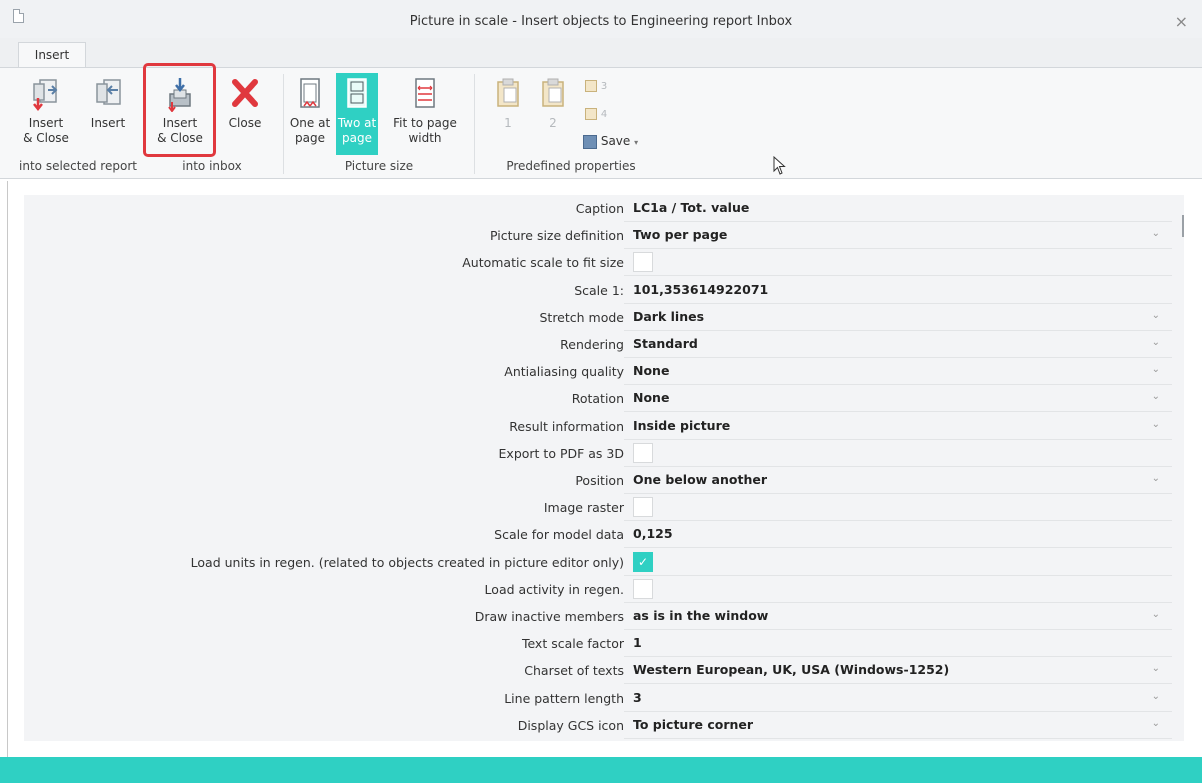 The width and height of the screenshot is (1202, 783). I want to click on property-value: 0,125, so click(653, 534).